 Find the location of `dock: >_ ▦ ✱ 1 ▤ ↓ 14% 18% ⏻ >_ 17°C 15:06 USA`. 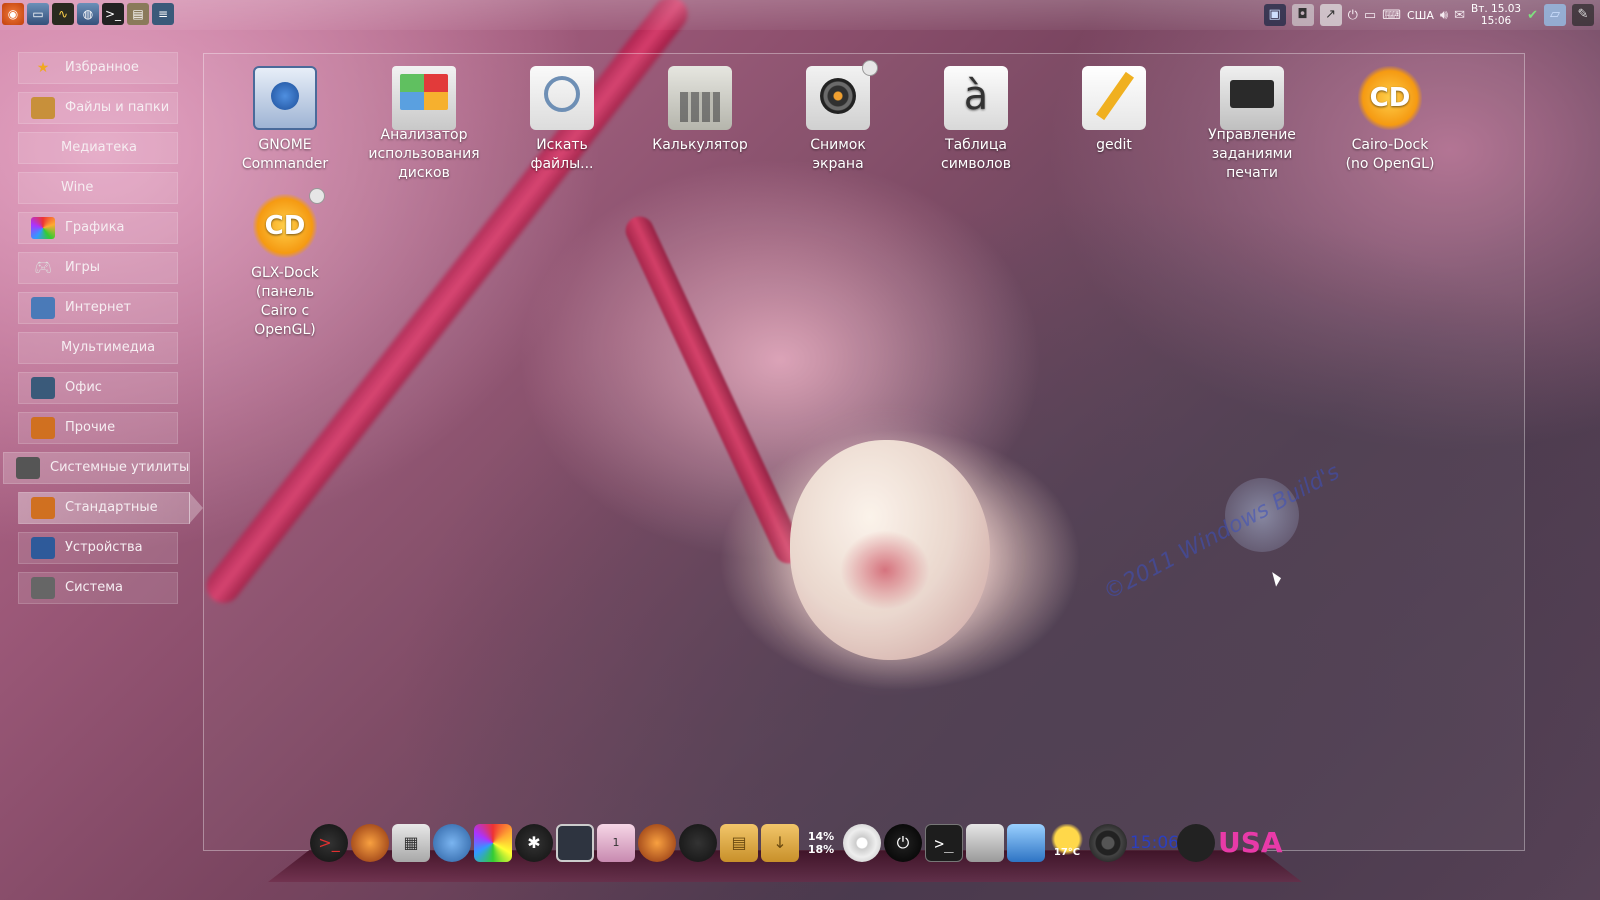

dock: >_ ▦ ✱ 1 ▤ ↓ 14% 18% ⏻ >_ 17°C 15:06 USA is located at coordinates (796, 842).